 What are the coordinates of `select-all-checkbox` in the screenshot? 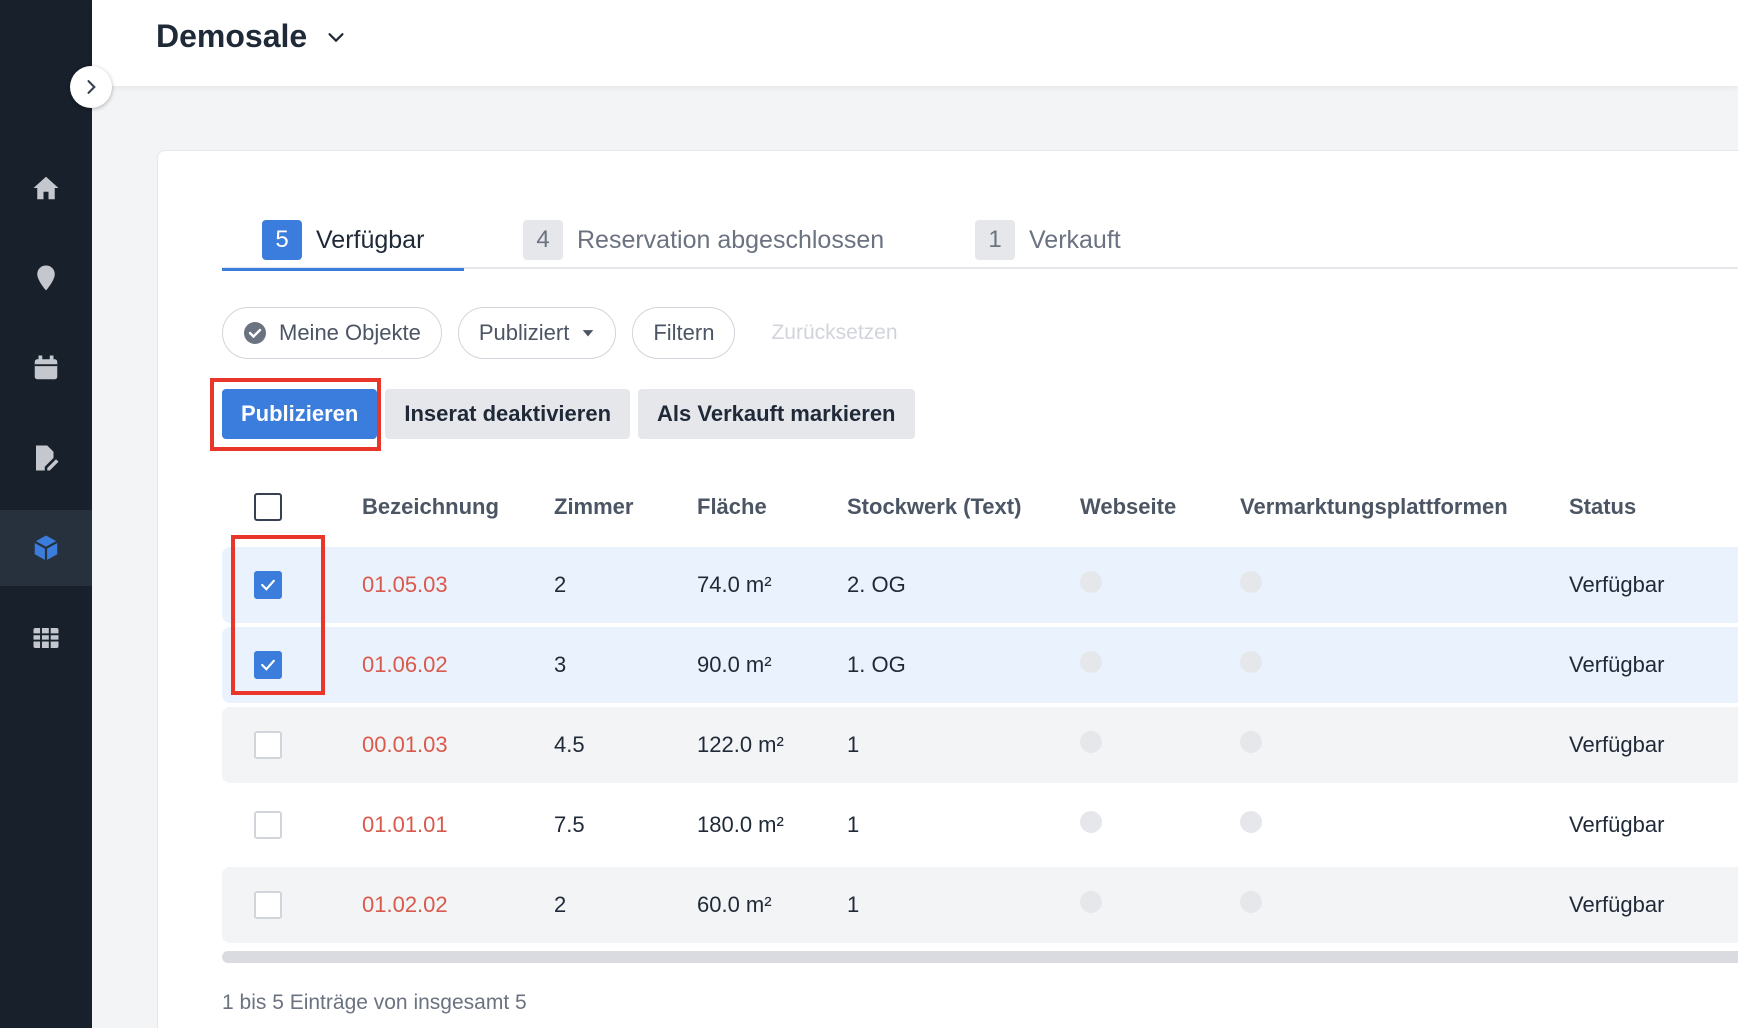 It's located at (268, 507).